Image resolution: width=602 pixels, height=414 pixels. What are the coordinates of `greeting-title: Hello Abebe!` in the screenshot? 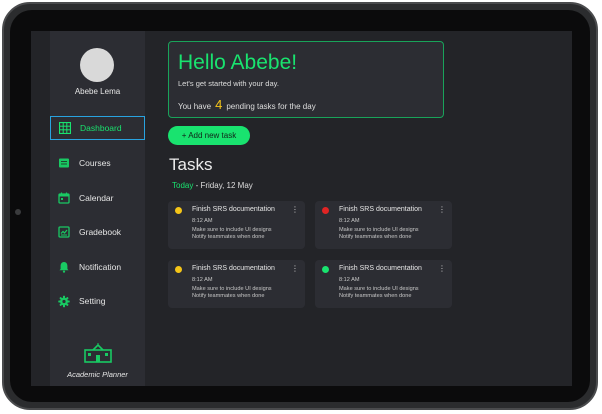 It's located at (238, 62).